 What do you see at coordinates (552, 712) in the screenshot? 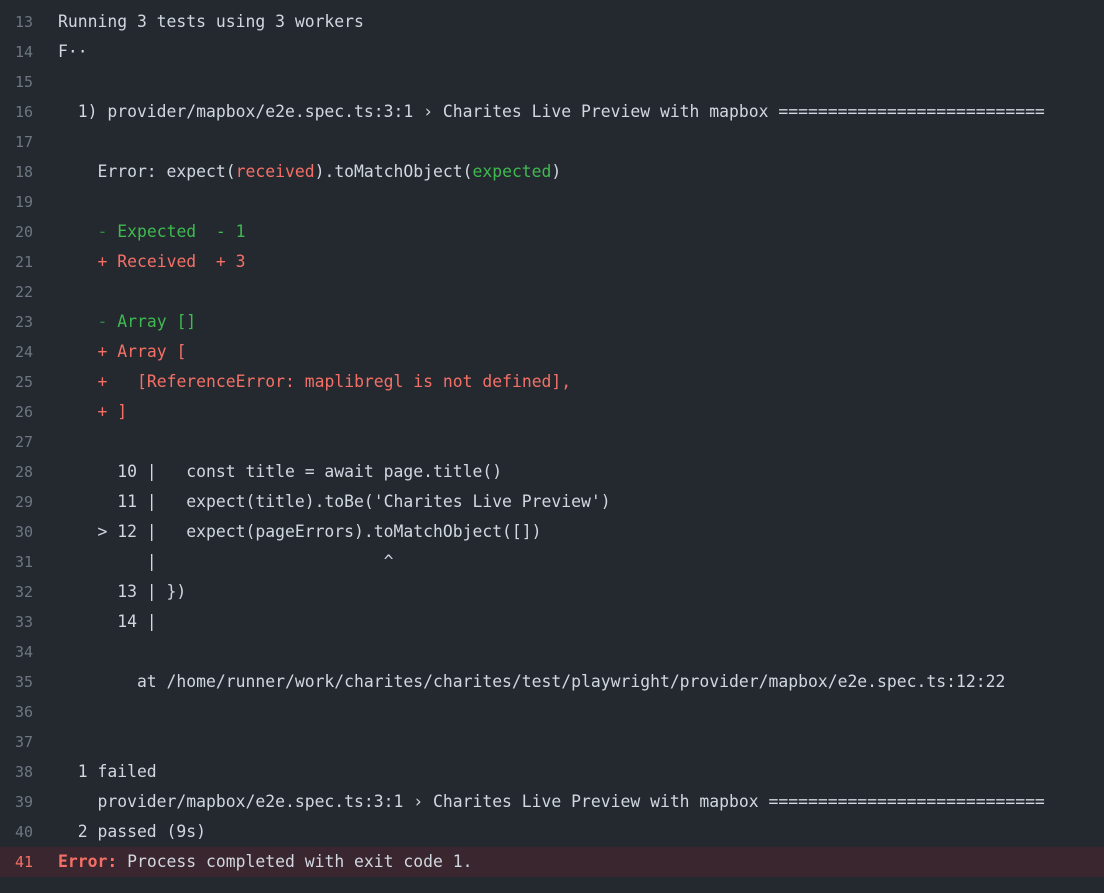
I see `log-line: 36` at bounding box center [552, 712].